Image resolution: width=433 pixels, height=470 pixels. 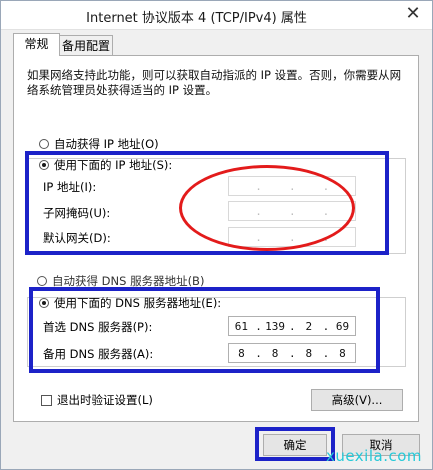 I want to click on octet: 2, so click(x=309, y=326).